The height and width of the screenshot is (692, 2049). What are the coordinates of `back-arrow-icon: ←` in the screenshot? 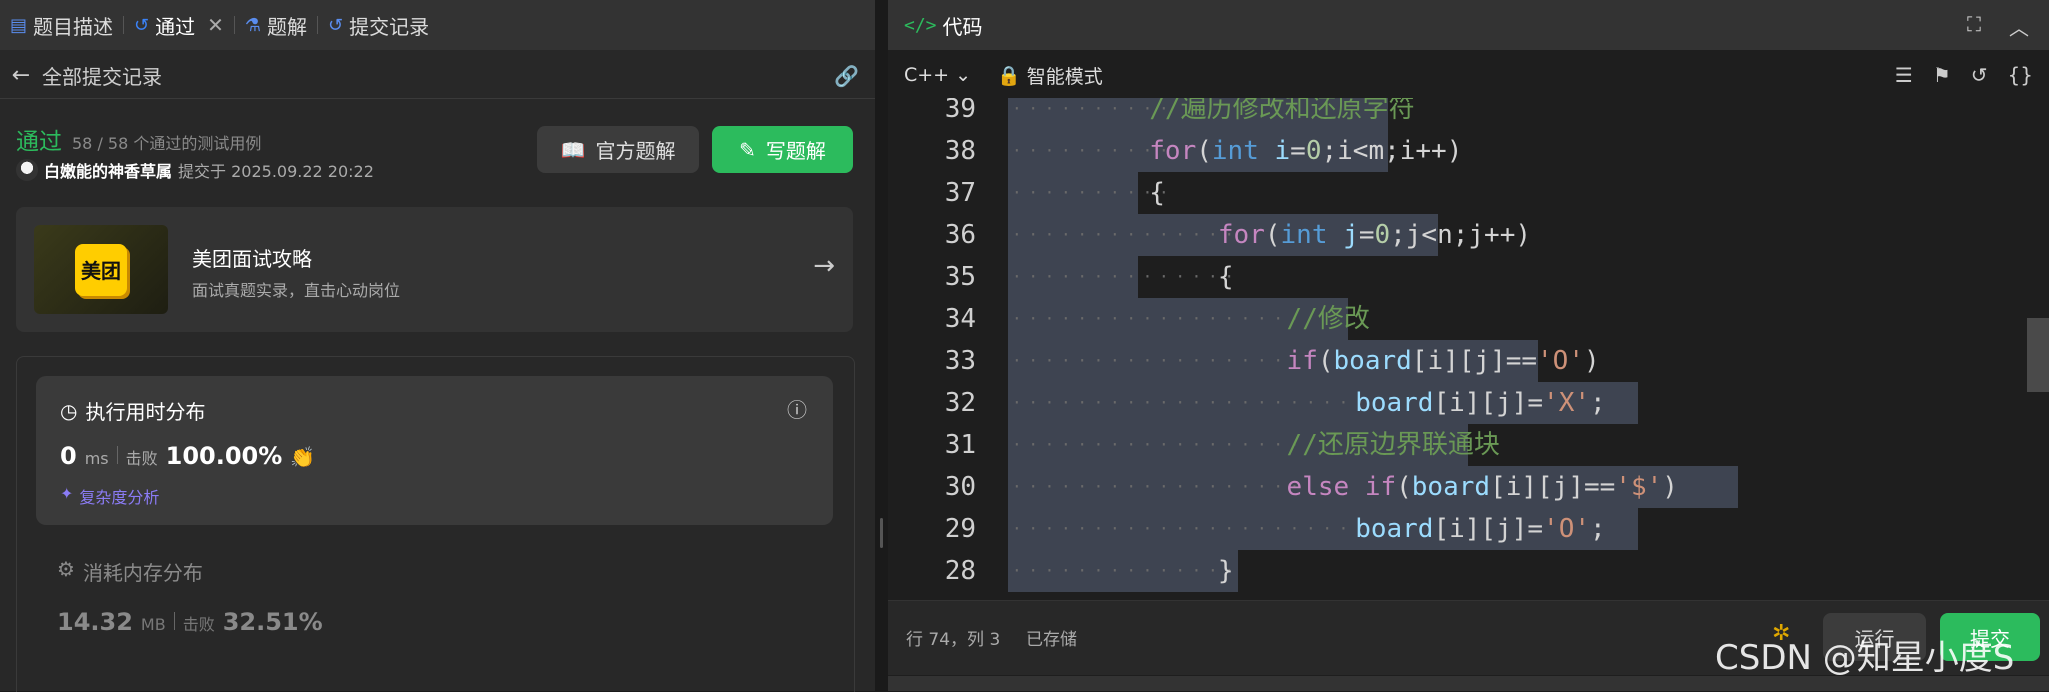 It's located at (21, 75).